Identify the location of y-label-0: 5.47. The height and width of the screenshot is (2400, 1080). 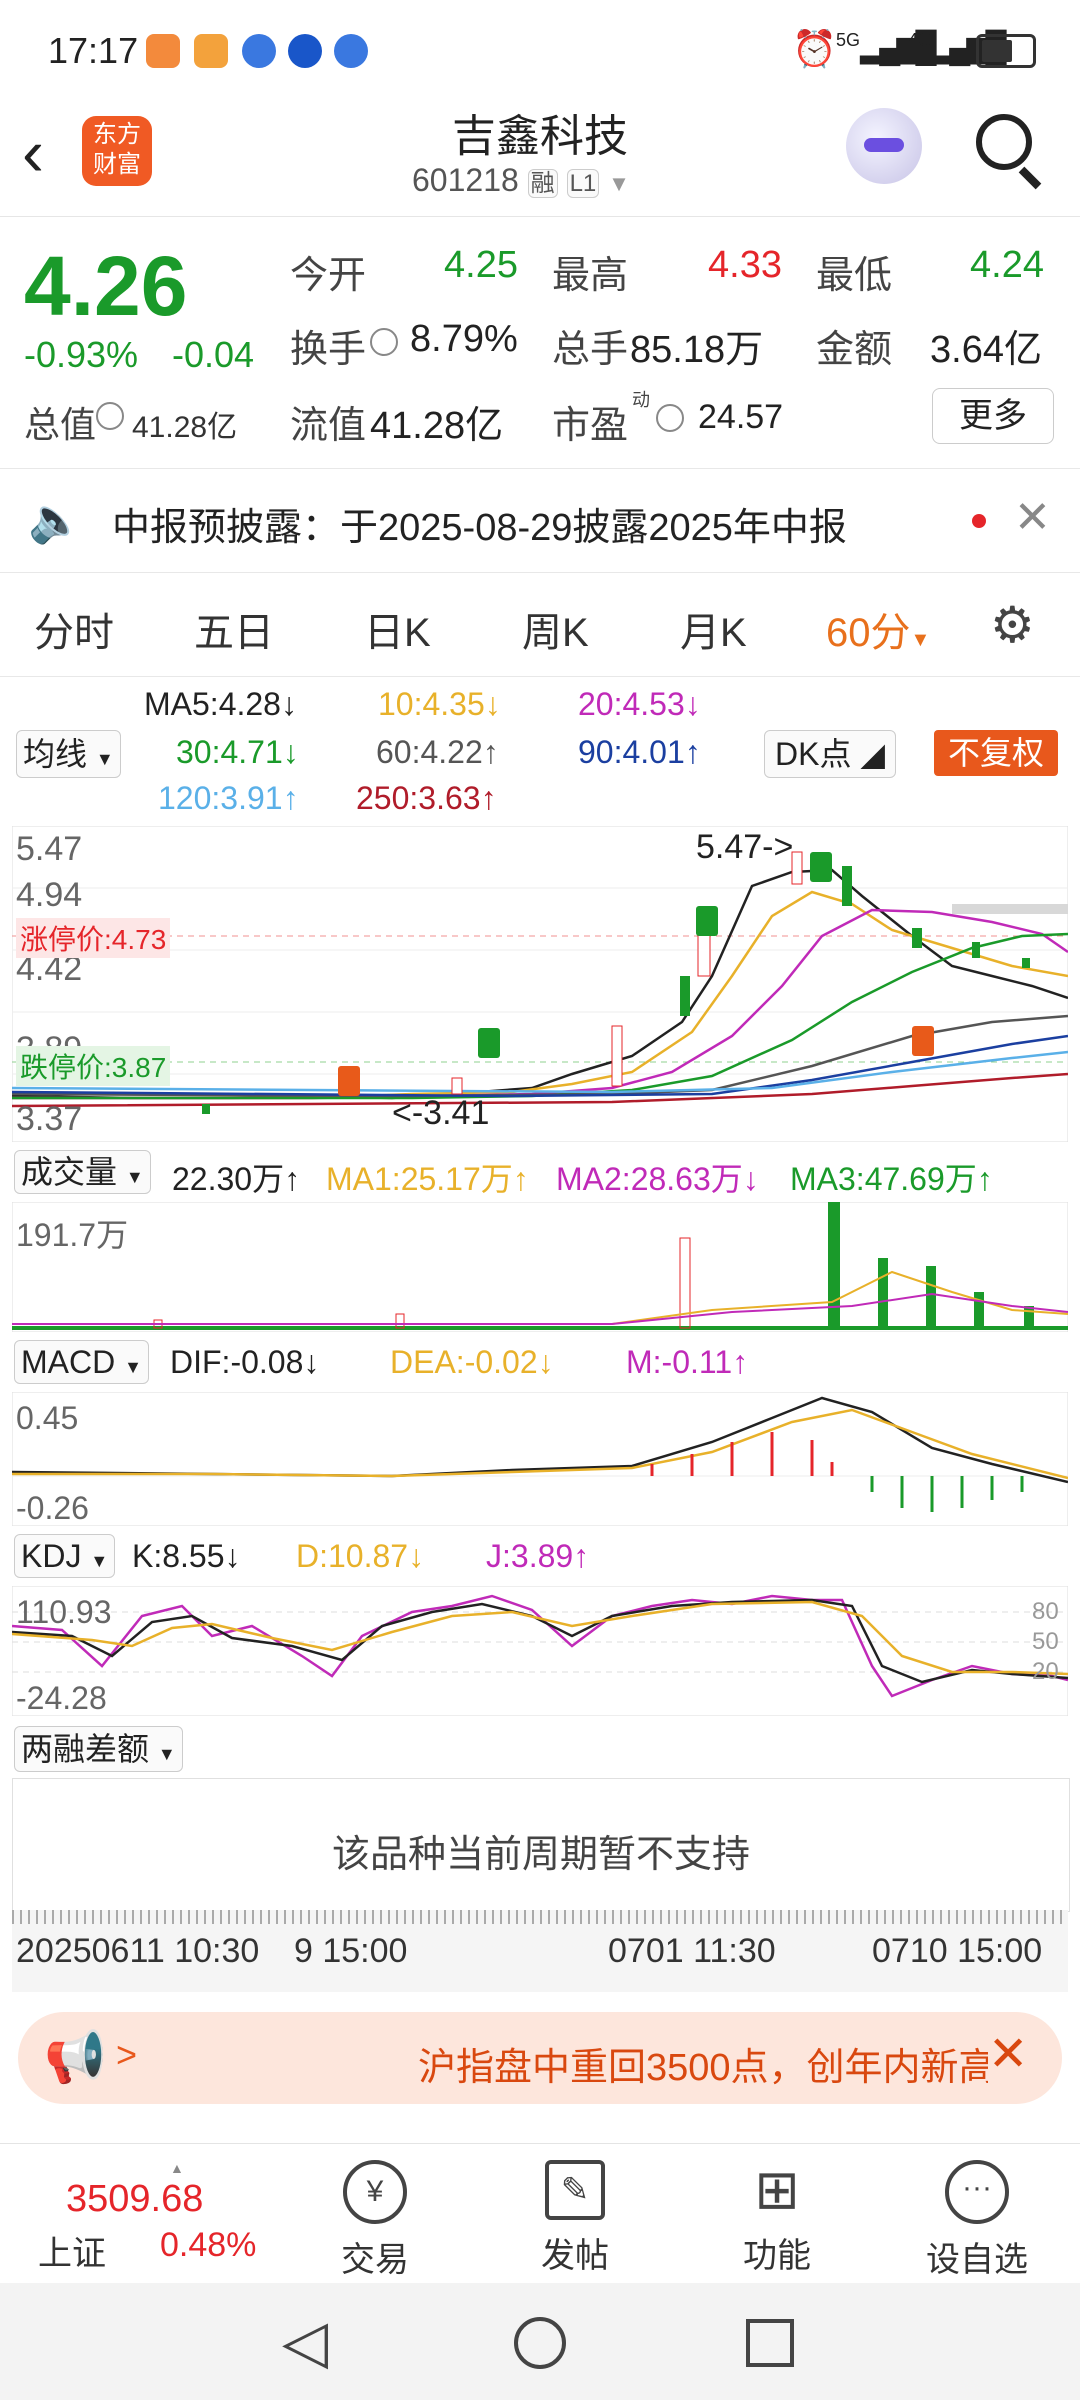
(49, 849).